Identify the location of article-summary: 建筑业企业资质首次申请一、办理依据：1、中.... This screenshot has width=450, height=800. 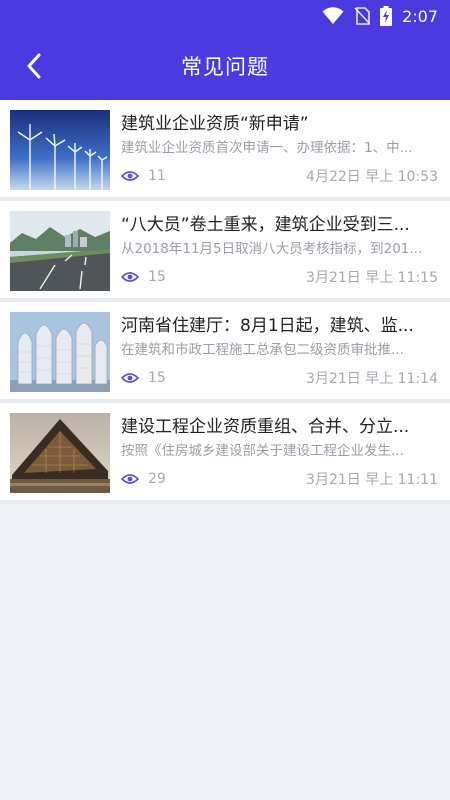
(267, 148).